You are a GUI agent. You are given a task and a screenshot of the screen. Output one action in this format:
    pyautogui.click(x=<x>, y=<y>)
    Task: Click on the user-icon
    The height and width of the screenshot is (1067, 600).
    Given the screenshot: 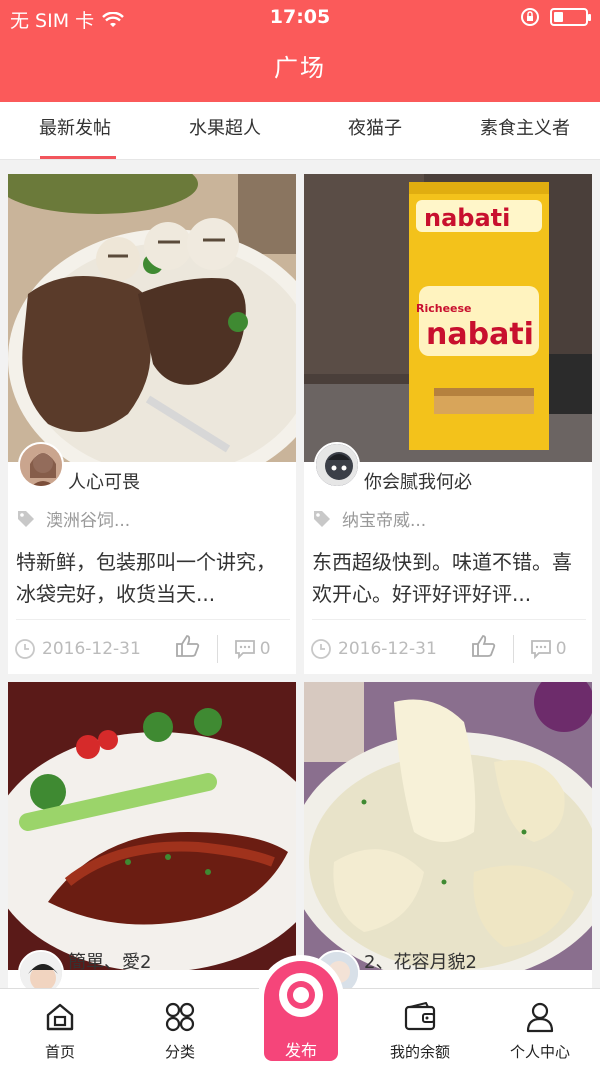 What is the action you would take?
    pyautogui.click(x=540, y=1017)
    